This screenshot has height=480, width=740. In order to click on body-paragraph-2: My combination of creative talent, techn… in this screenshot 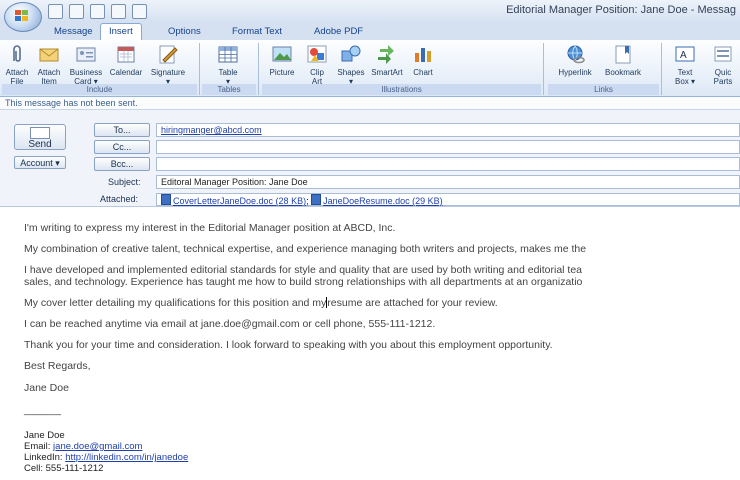, I will do `click(305, 249)`.